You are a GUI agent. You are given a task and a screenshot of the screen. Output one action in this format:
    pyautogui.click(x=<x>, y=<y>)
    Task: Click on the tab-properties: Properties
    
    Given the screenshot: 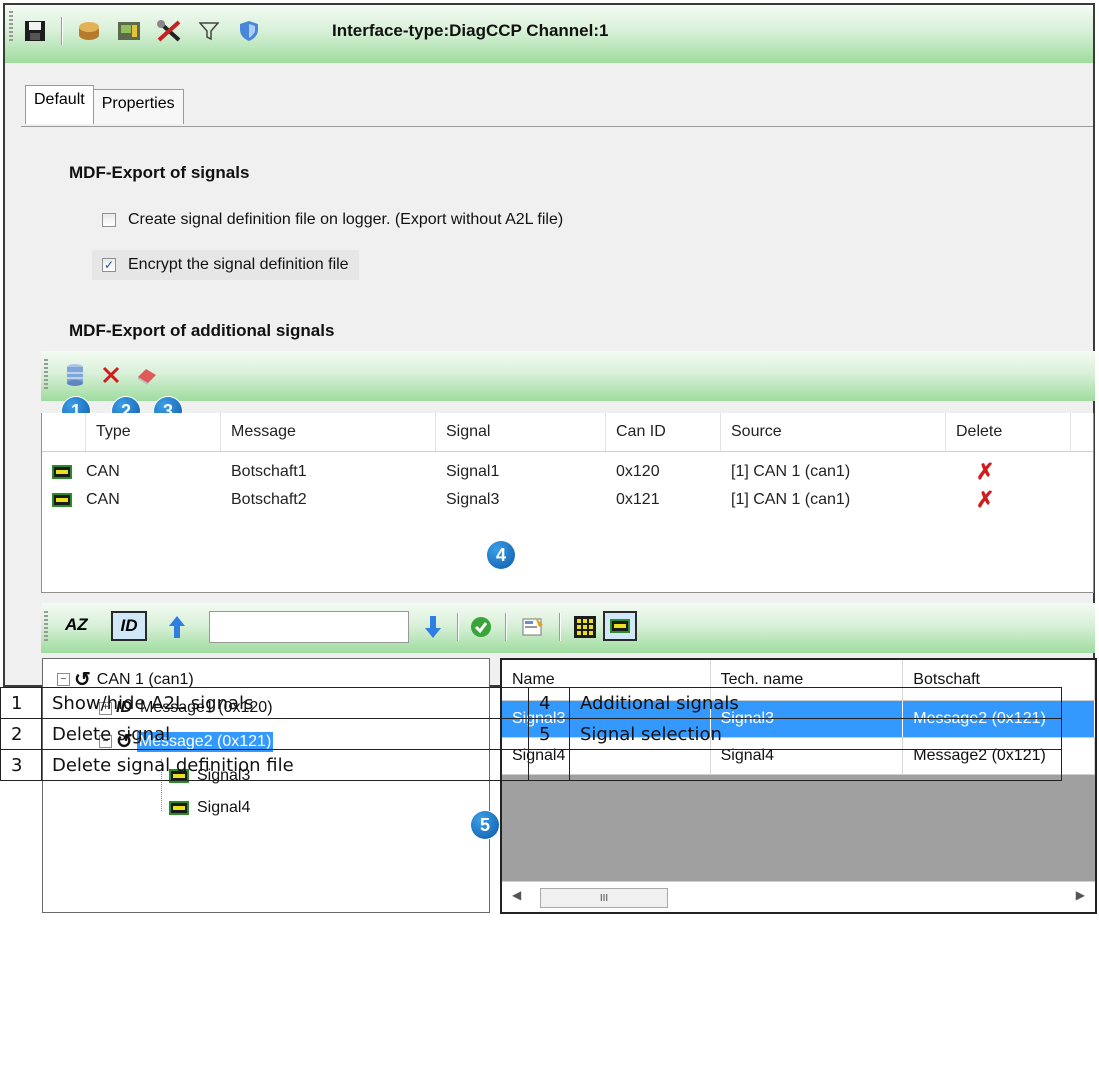 What is the action you would take?
    pyautogui.click(x=138, y=106)
    